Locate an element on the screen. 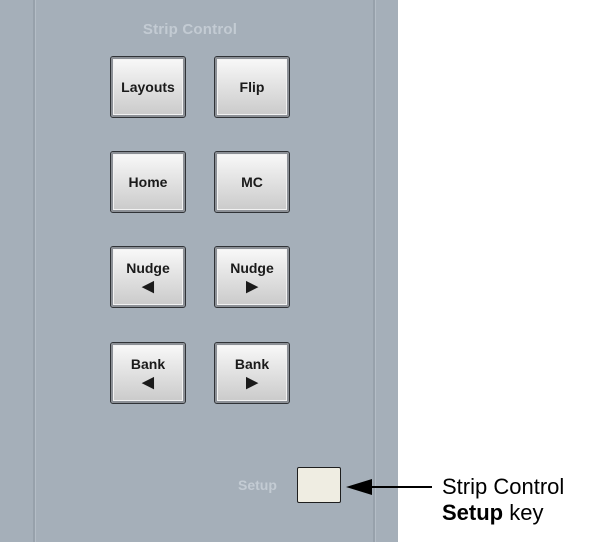  panel-groove-left is located at coordinates (34, 271).